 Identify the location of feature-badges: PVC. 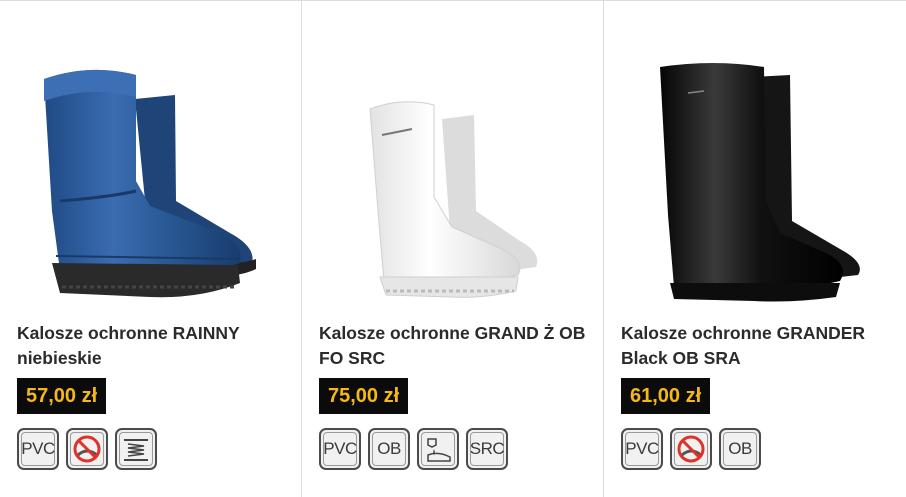
(87, 449).